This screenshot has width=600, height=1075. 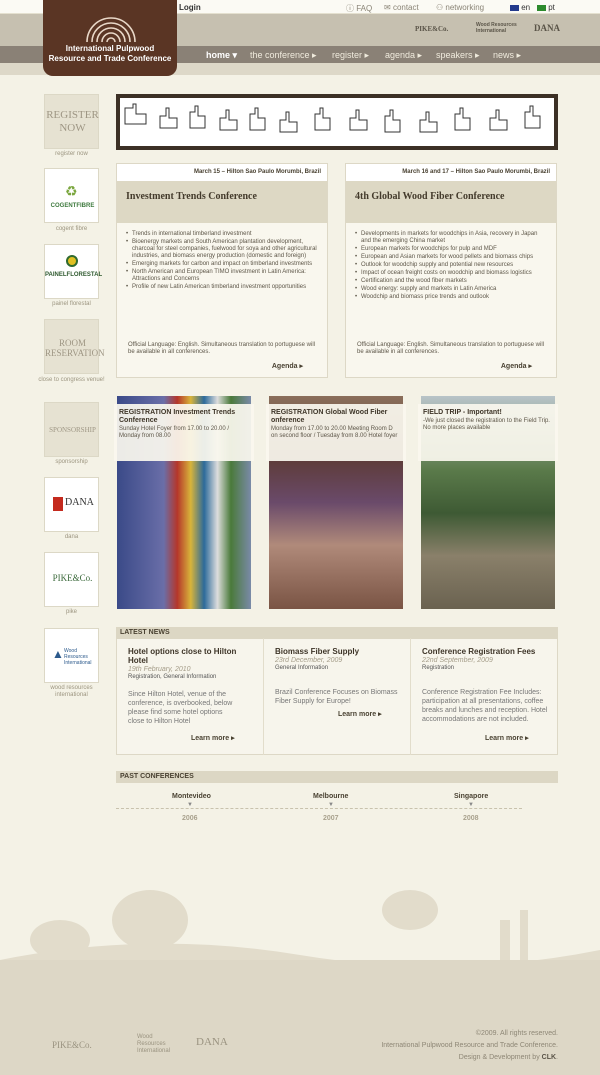 I want to click on past-city: Montevideo, so click(x=191, y=796).